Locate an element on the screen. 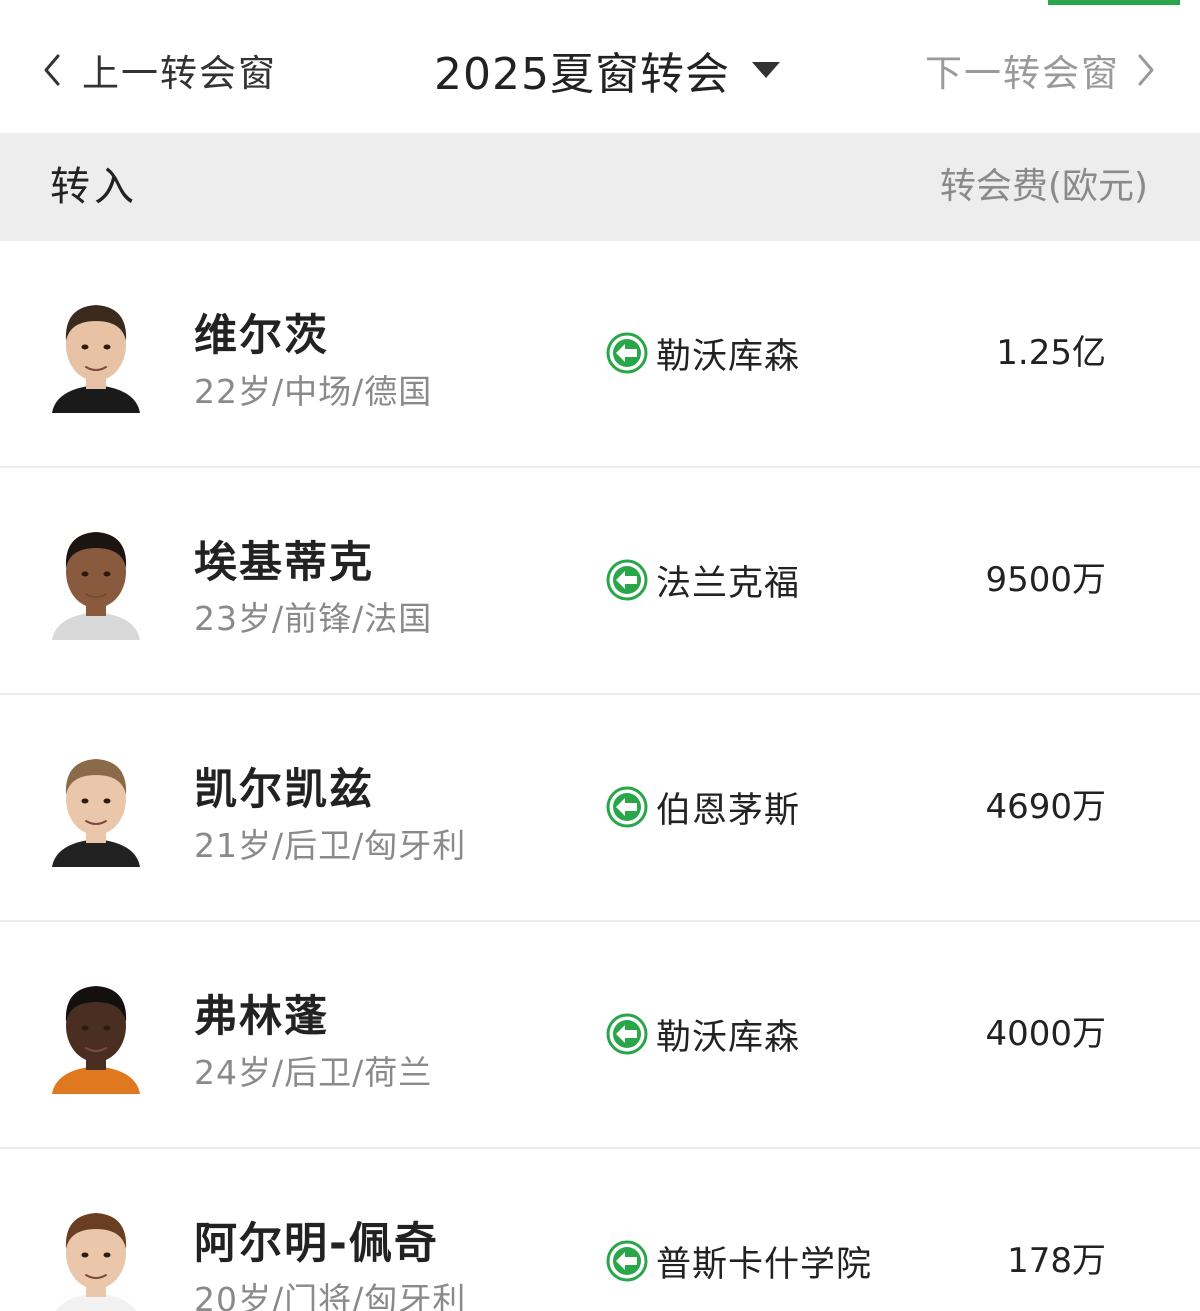 This screenshot has height=1311, width=1200. prev-window-button: 上一转会窗 is located at coordinates (157, 70).